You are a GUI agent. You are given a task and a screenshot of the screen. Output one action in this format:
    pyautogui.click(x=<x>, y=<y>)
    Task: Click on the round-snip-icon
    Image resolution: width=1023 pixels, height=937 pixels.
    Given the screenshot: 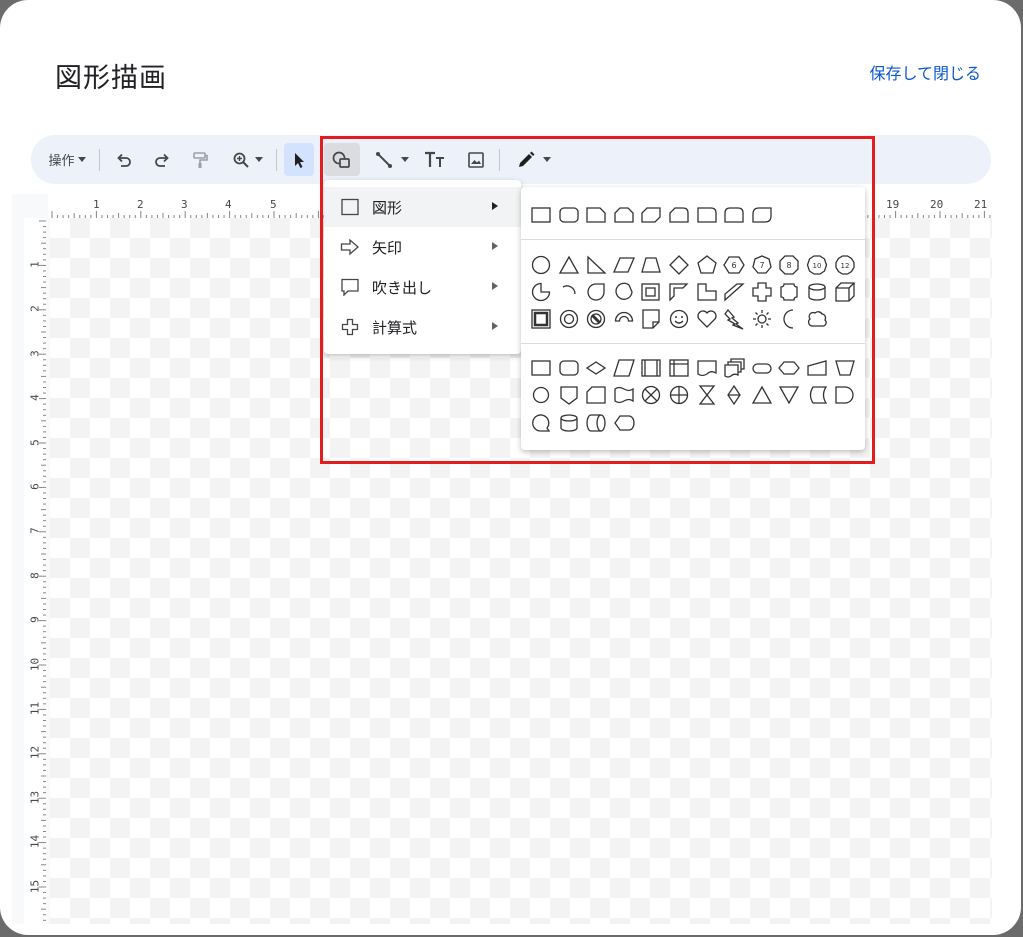 What is the action you would take?
    pyautogui.click(x=679, y=215)
    